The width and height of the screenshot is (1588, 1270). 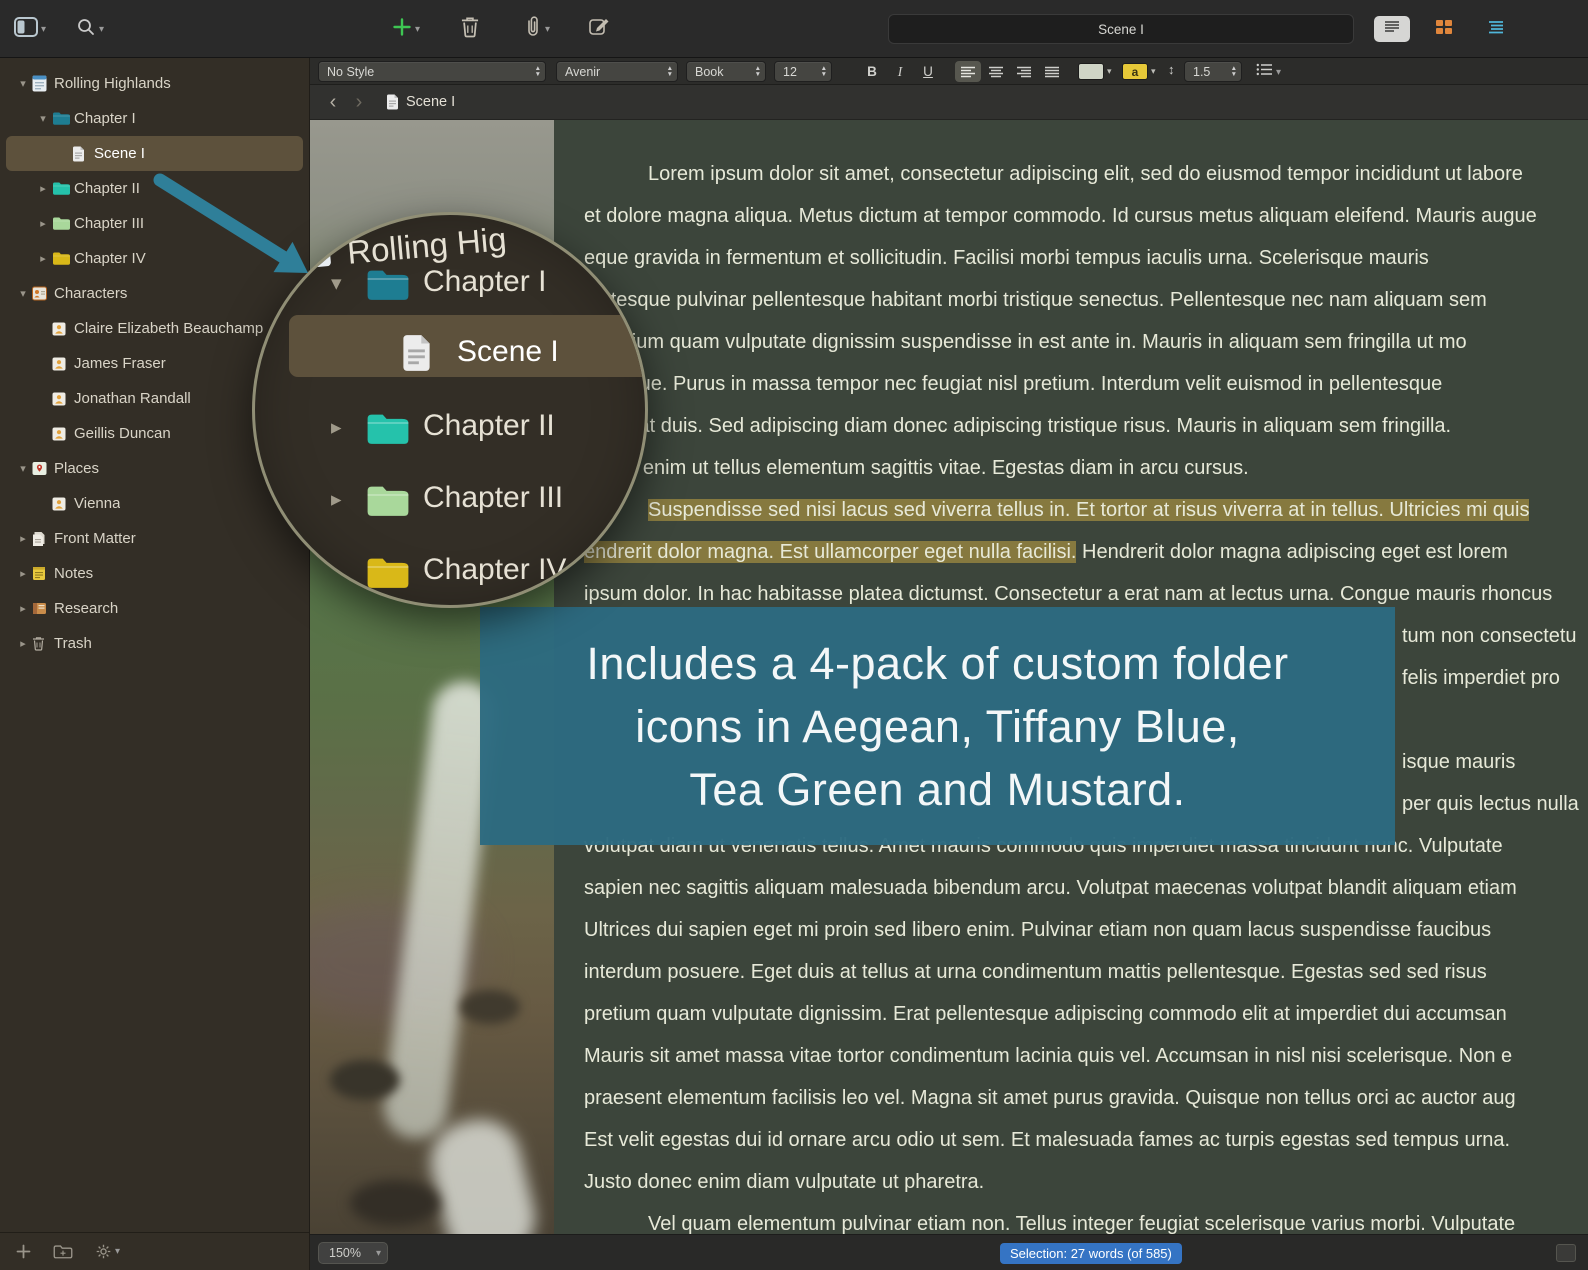 What do you see at coordinates (872, 71) in the screenshot?
I see `bold-button: B` at bounding box center [872, 71].